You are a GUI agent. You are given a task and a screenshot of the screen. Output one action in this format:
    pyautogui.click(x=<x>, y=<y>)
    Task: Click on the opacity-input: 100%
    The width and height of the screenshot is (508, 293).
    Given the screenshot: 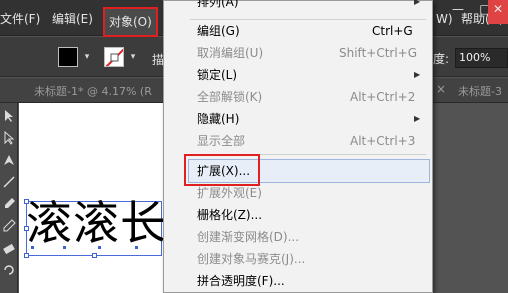 What is the action you would take?
    pyautogui.click(x=481, y=58)
    